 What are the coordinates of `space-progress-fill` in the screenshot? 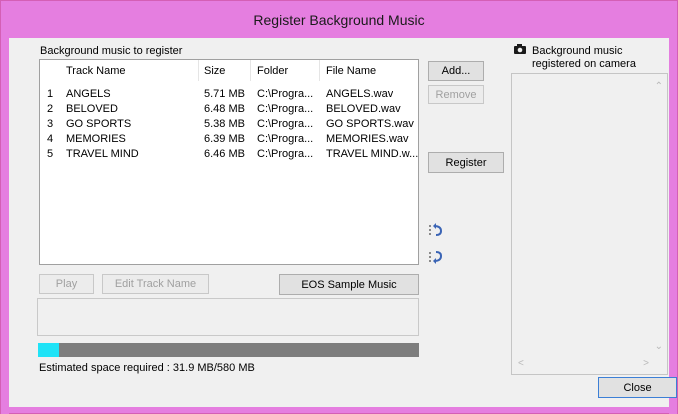 It's located at (48, 350).